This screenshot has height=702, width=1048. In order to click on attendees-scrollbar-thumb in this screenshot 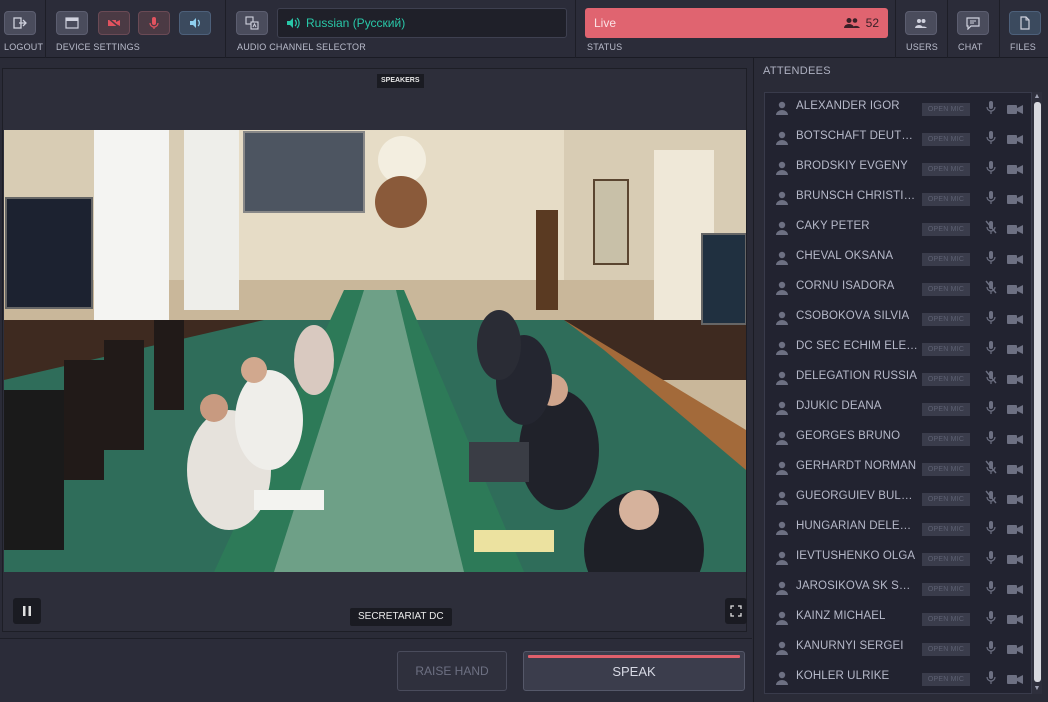, I will do `click(1037, 392)`.